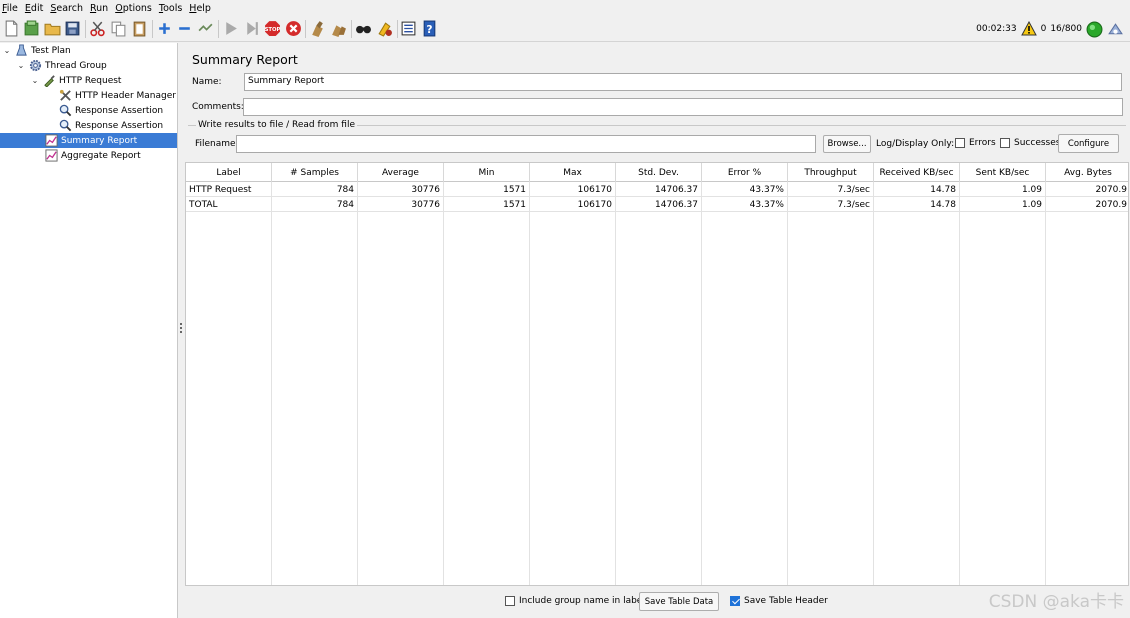 Image resolution: width=1130 pixels, height=618 pixels. I want to click on column-header: Label, so click(229, 172).